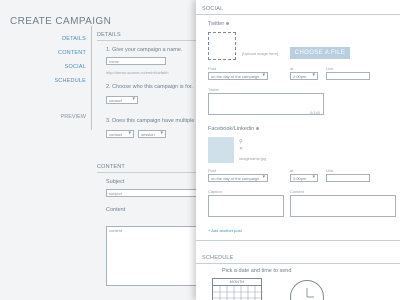 Image resolution: width=400 pixels, height=300 pixels. I want to click on tweet-counter: 0/140, so click(315, 112).